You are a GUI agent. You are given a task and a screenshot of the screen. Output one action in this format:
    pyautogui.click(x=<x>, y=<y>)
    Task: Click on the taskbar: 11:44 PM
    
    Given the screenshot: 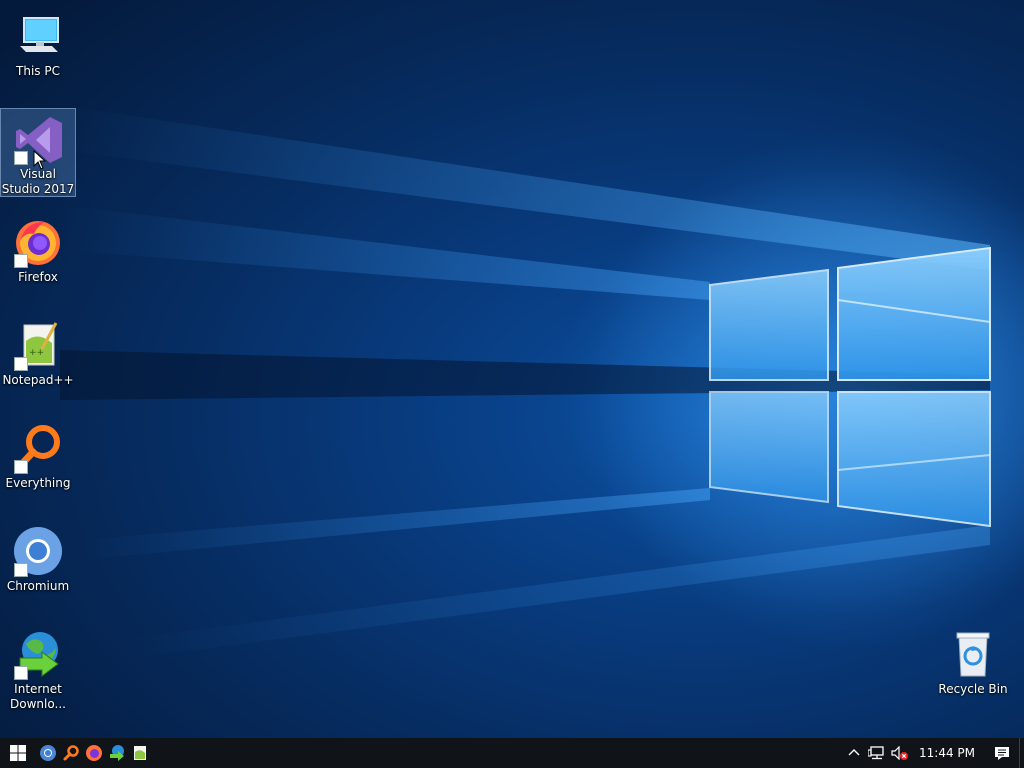 What is the action you would take?
    pyautogui.click(x=512, y=753)
    